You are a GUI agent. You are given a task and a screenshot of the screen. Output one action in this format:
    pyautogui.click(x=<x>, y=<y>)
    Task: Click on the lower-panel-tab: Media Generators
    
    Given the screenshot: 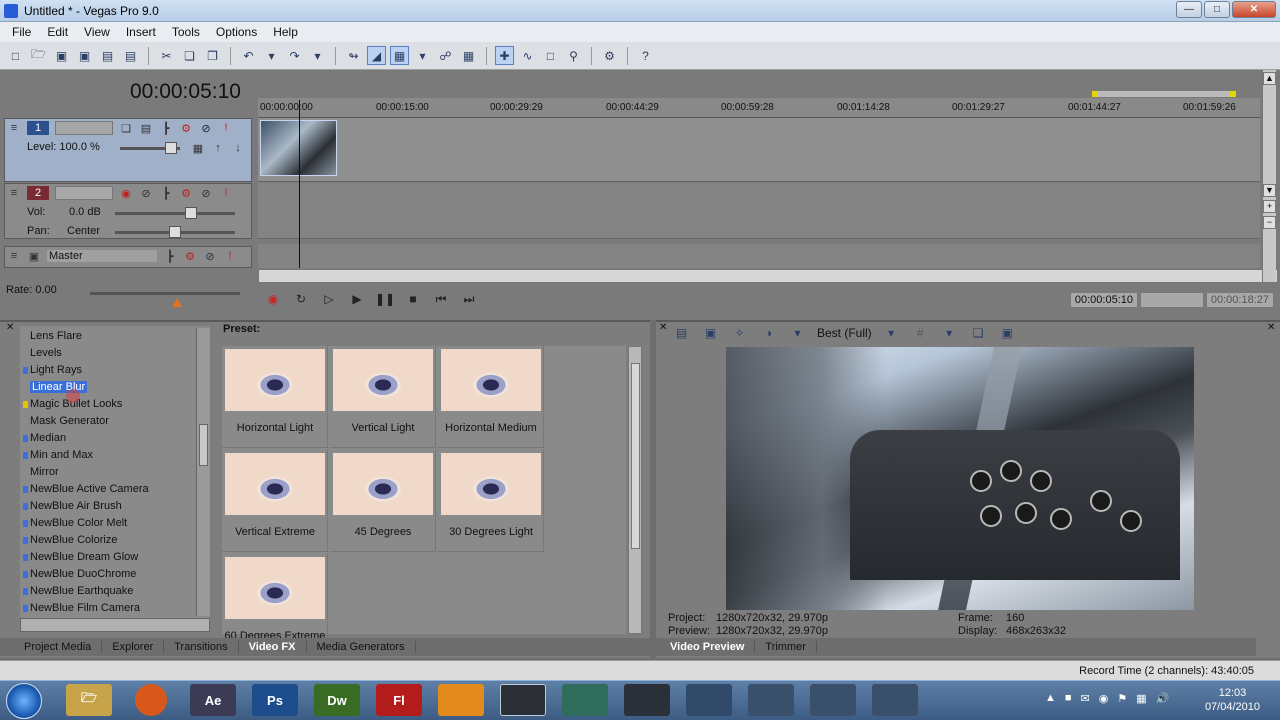 What is the action you would take?
    pyautogui.click(x=361, y=647)
    